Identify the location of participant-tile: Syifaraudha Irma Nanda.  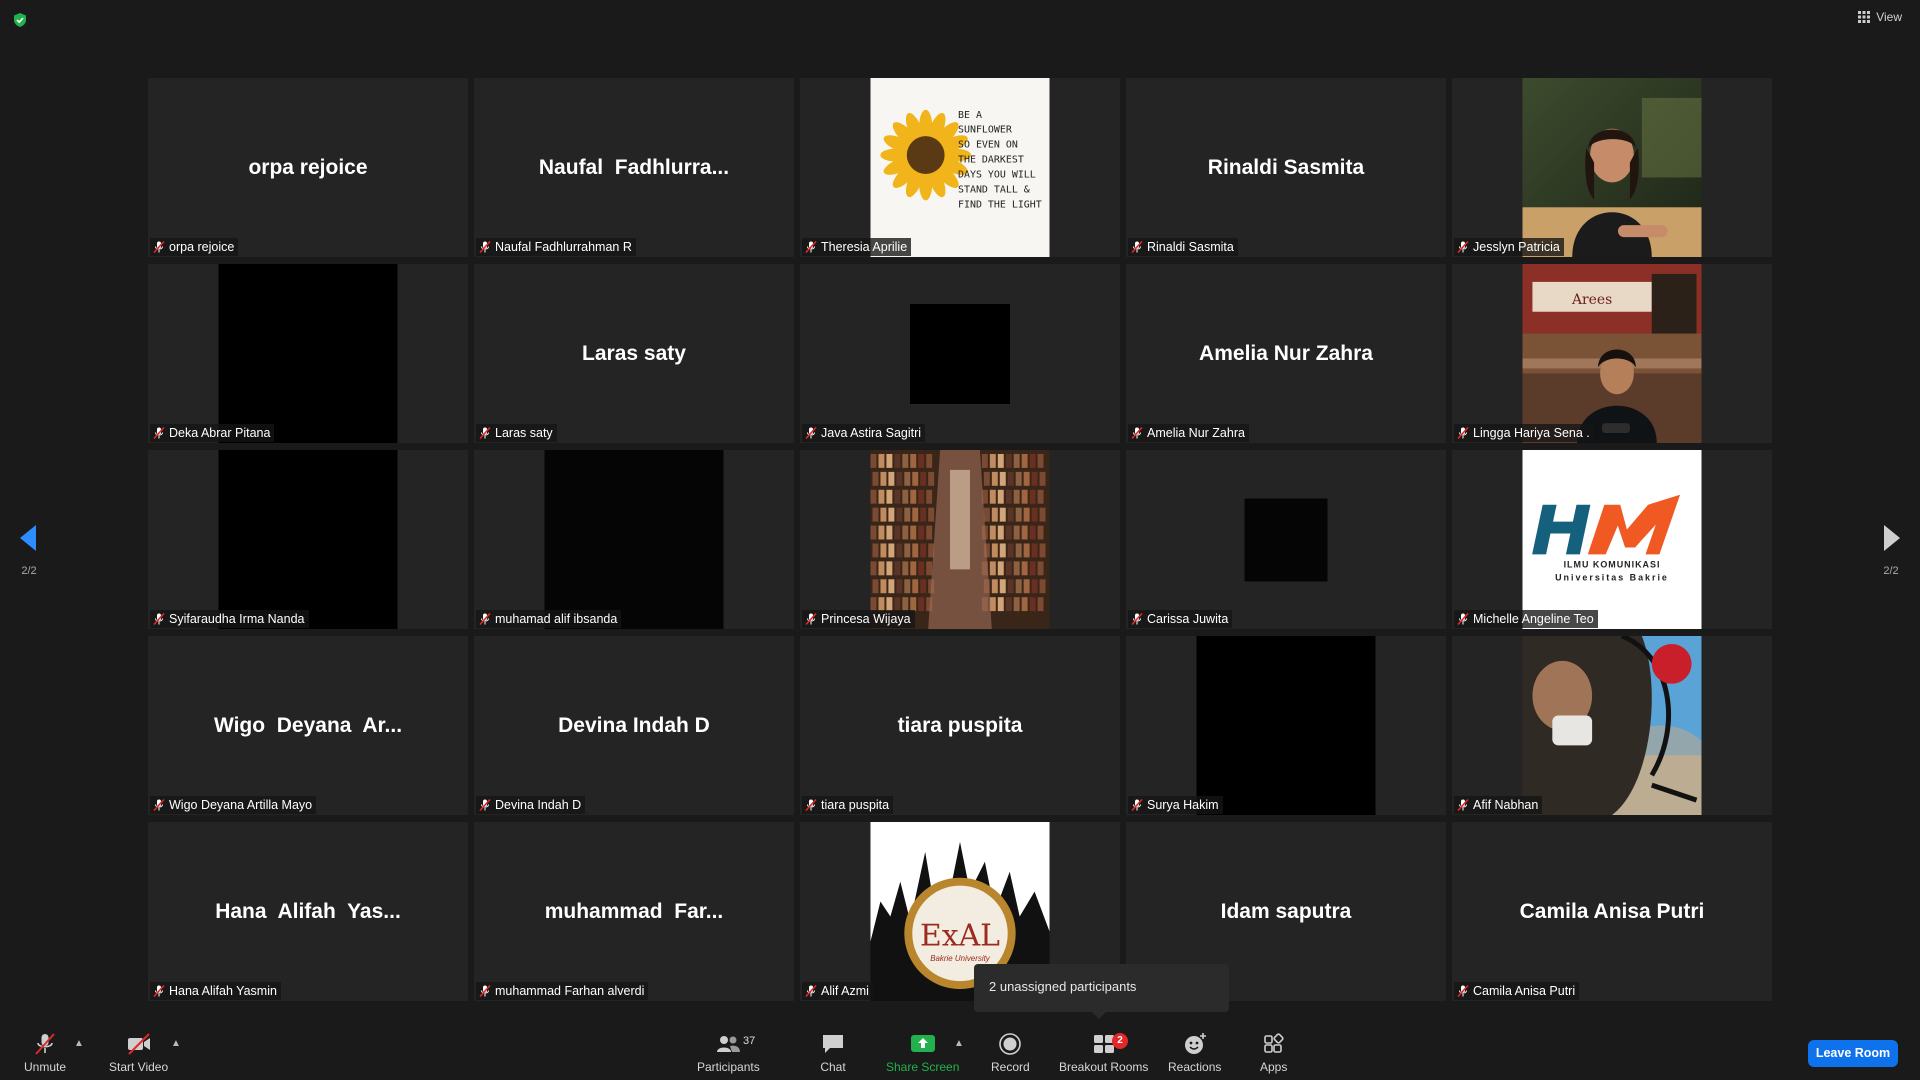
(308, 539).